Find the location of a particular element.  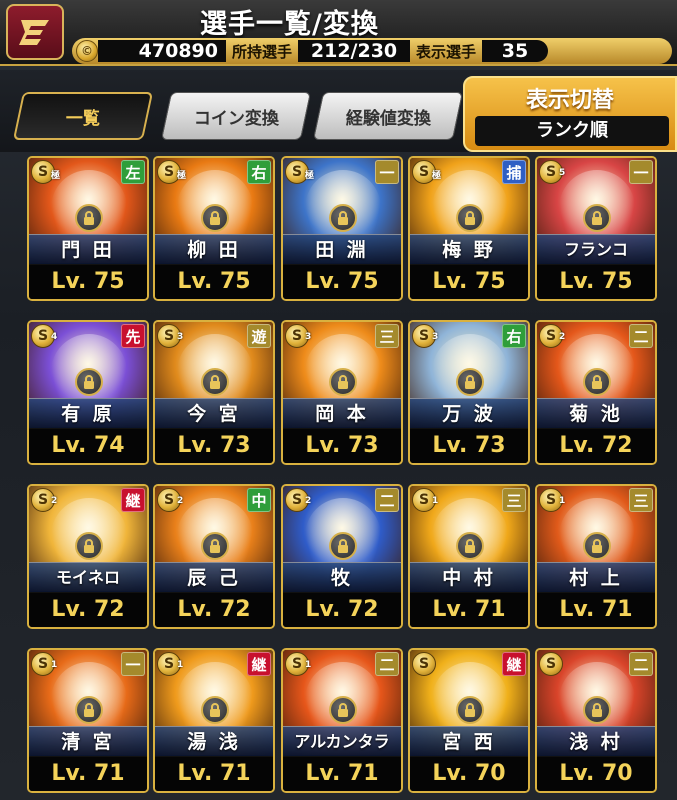

player-card: S 3 三 岡 本 Lv. 73 is located at coordinates (342, 392).